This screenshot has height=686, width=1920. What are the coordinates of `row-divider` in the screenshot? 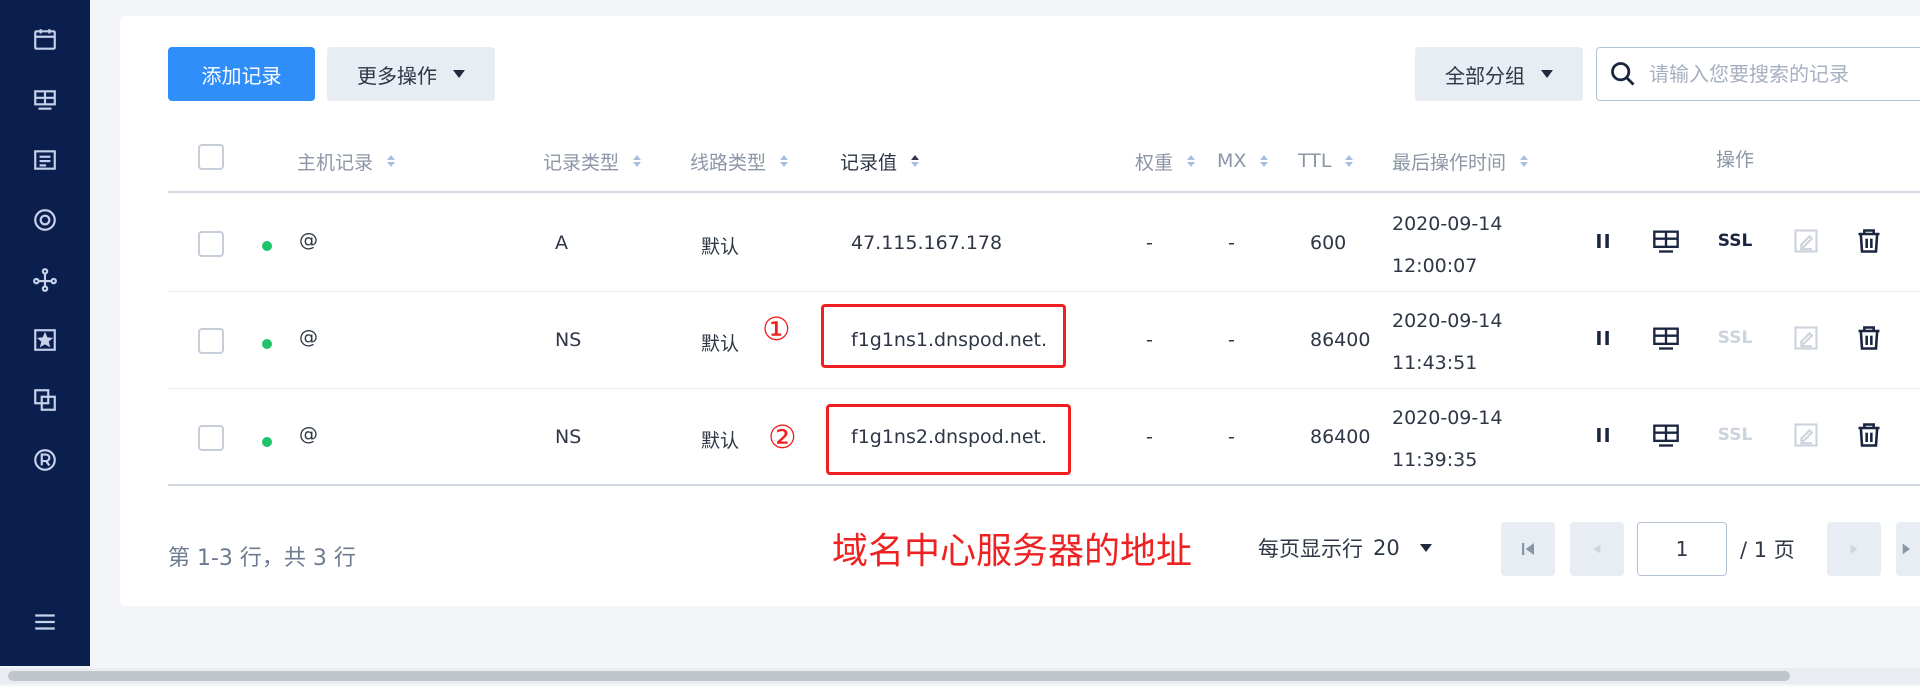 It's located at (1044, 388).